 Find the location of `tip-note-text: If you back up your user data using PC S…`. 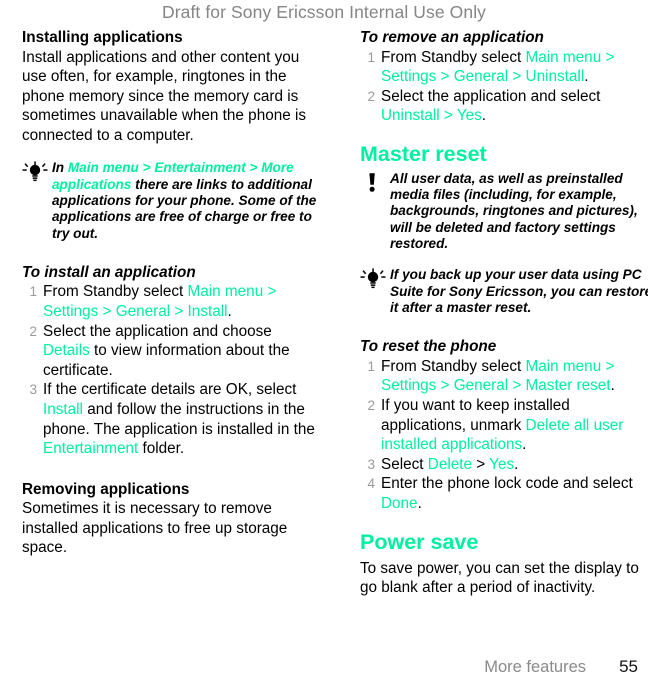

tip-note-text: If you back up your user data using PC S… is located at coordinates (519, 291).